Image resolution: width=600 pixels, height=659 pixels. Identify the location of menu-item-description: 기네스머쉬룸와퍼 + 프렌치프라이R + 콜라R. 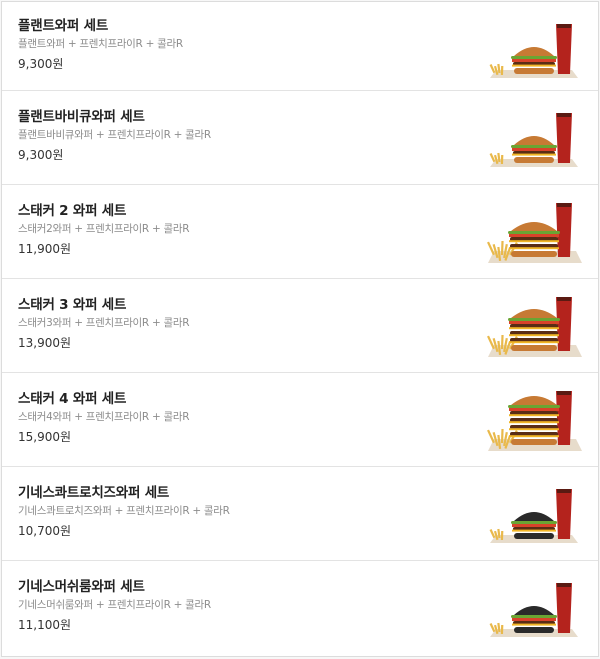
(114, 605).